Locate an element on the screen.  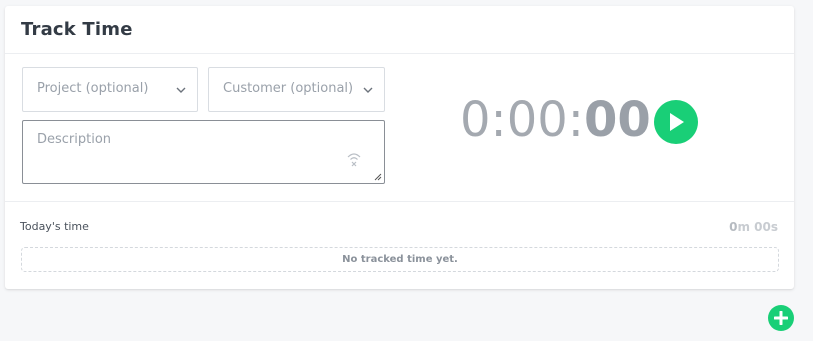
add-button is located at coordinates (781, 318).